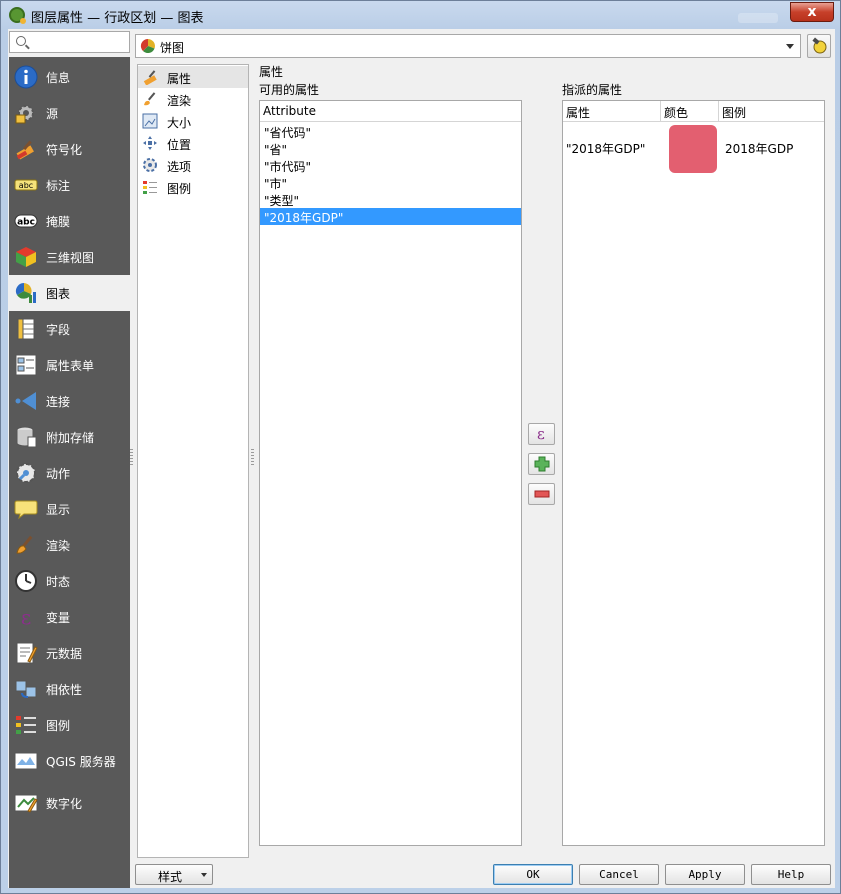 This screenshot has height=894, width=841. I want to click on sidebar-item: 图例, so click(69, 725).